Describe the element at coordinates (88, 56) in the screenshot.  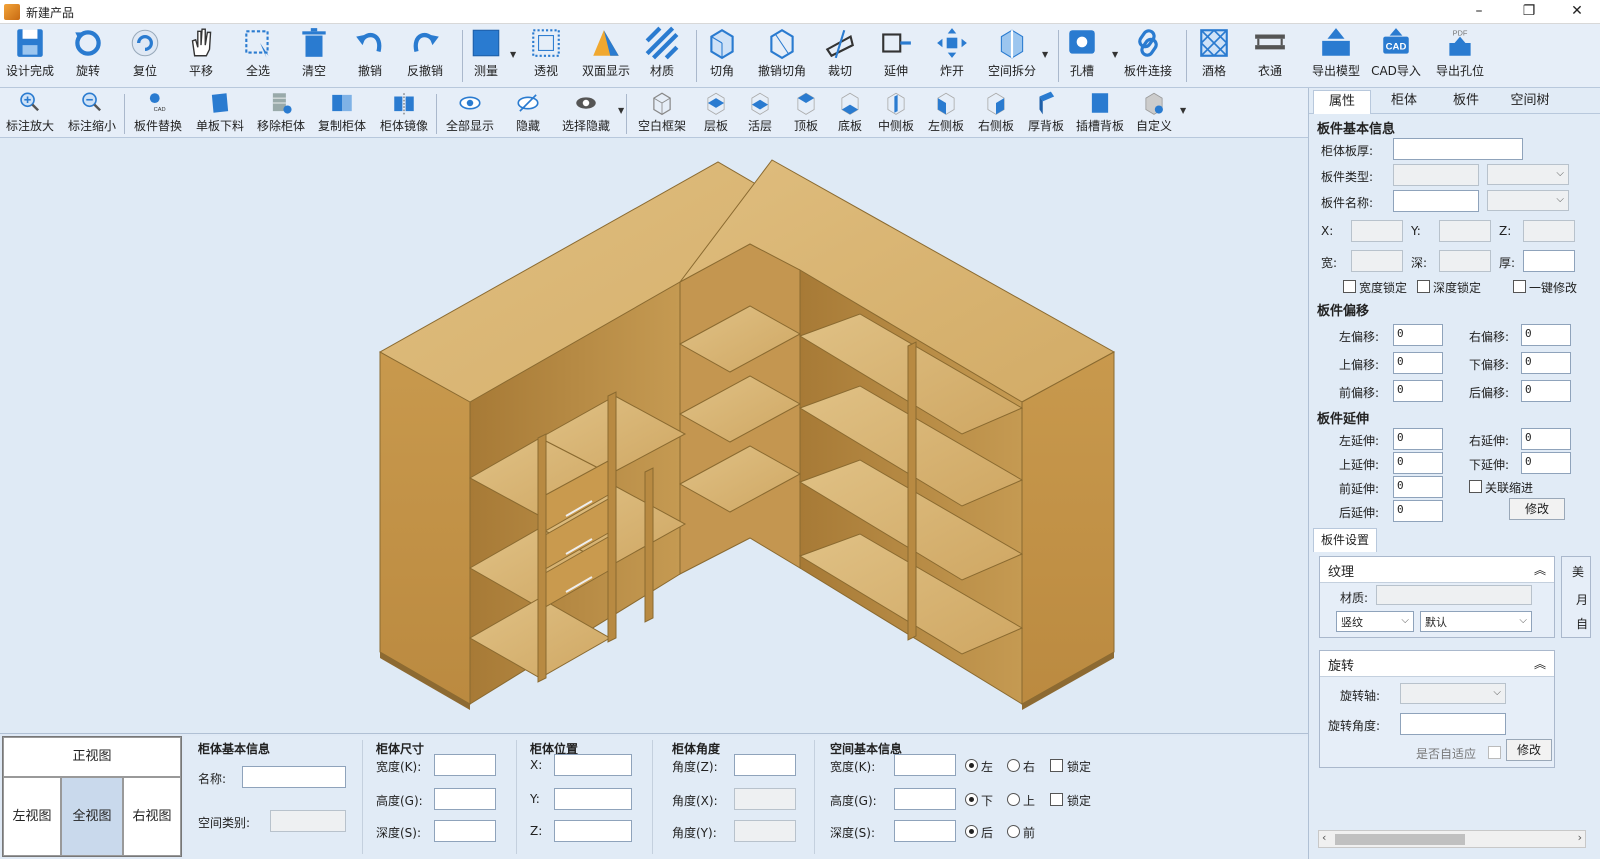
I see `rotate-button: 旋转` at that location.